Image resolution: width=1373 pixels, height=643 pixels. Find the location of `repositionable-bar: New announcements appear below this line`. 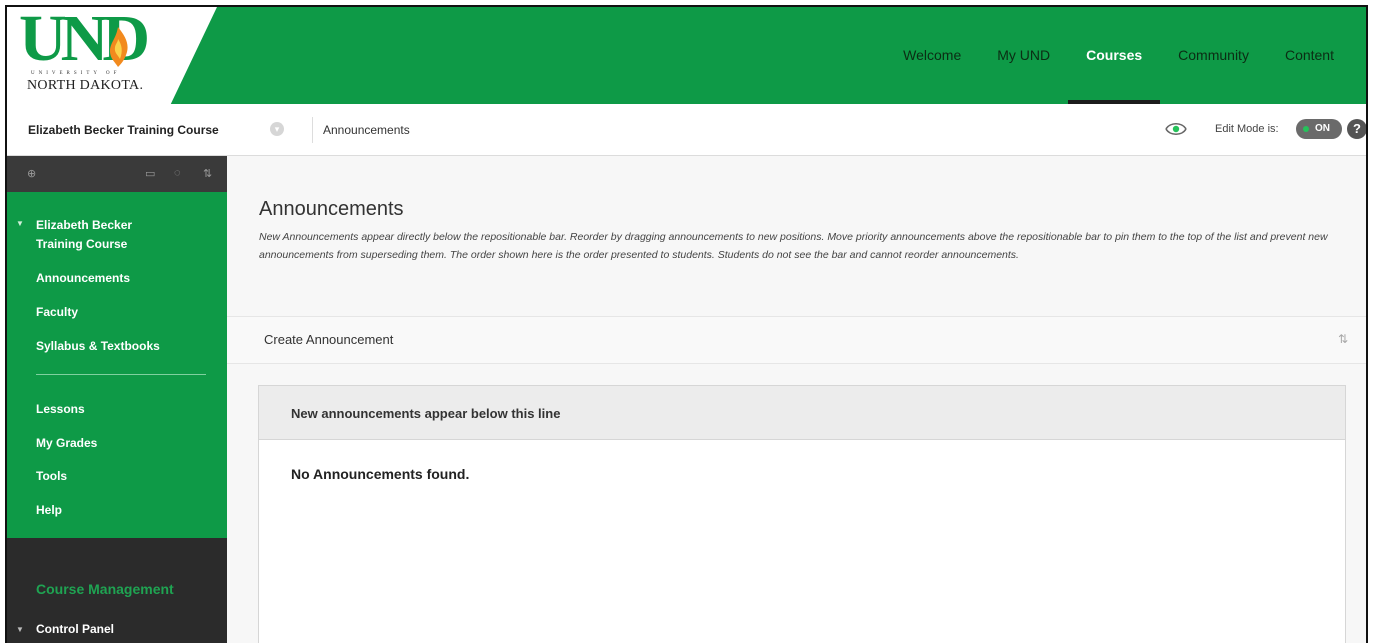

repositionable-bar: New announcements appear below this line is located at coordinates (802, 413).